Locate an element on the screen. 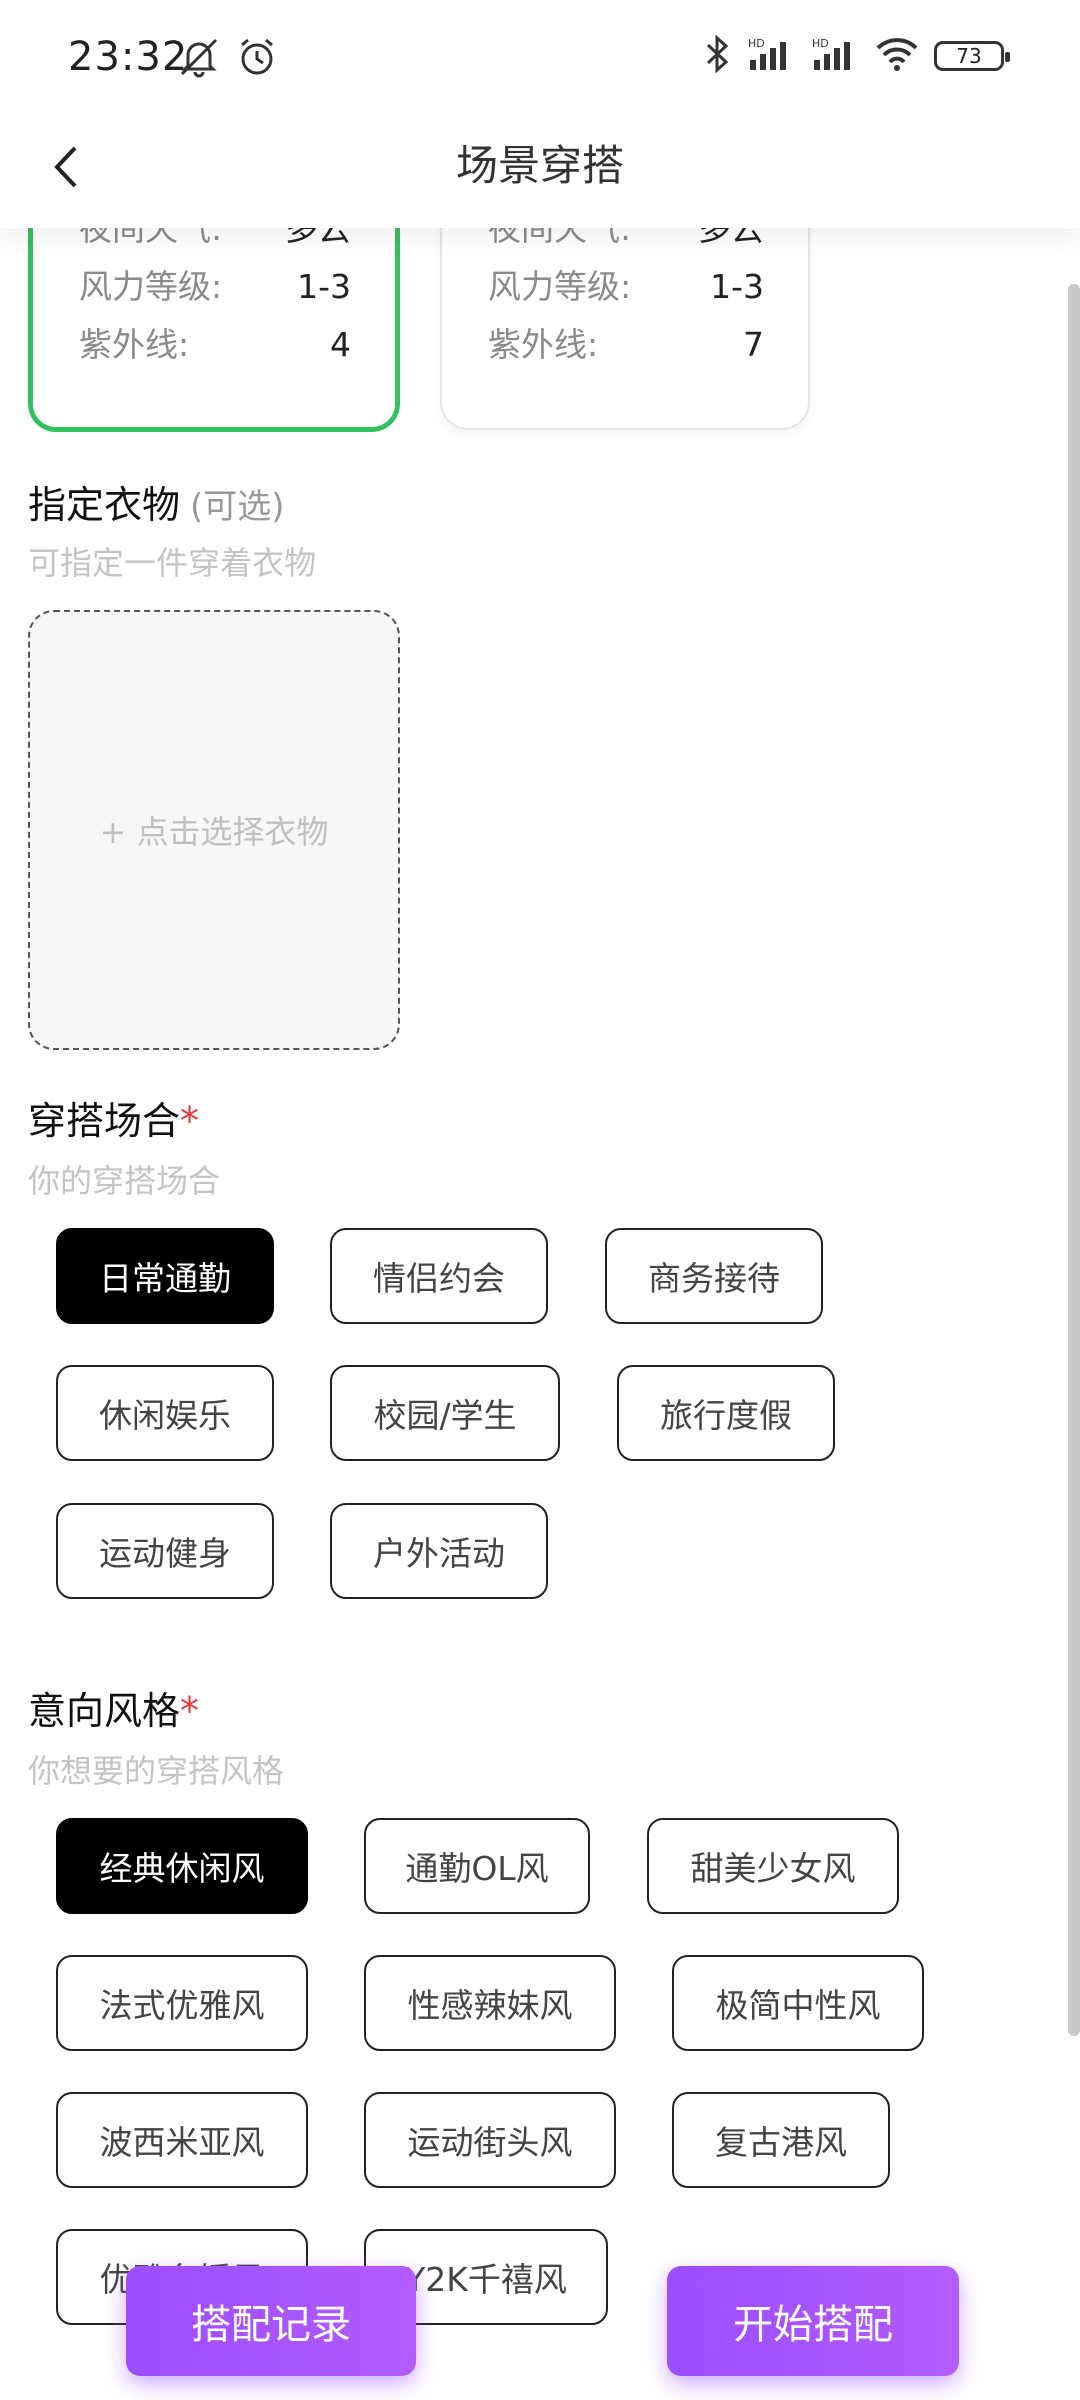  history-button: 搭配记录 is located at coordinates (271, 2321).